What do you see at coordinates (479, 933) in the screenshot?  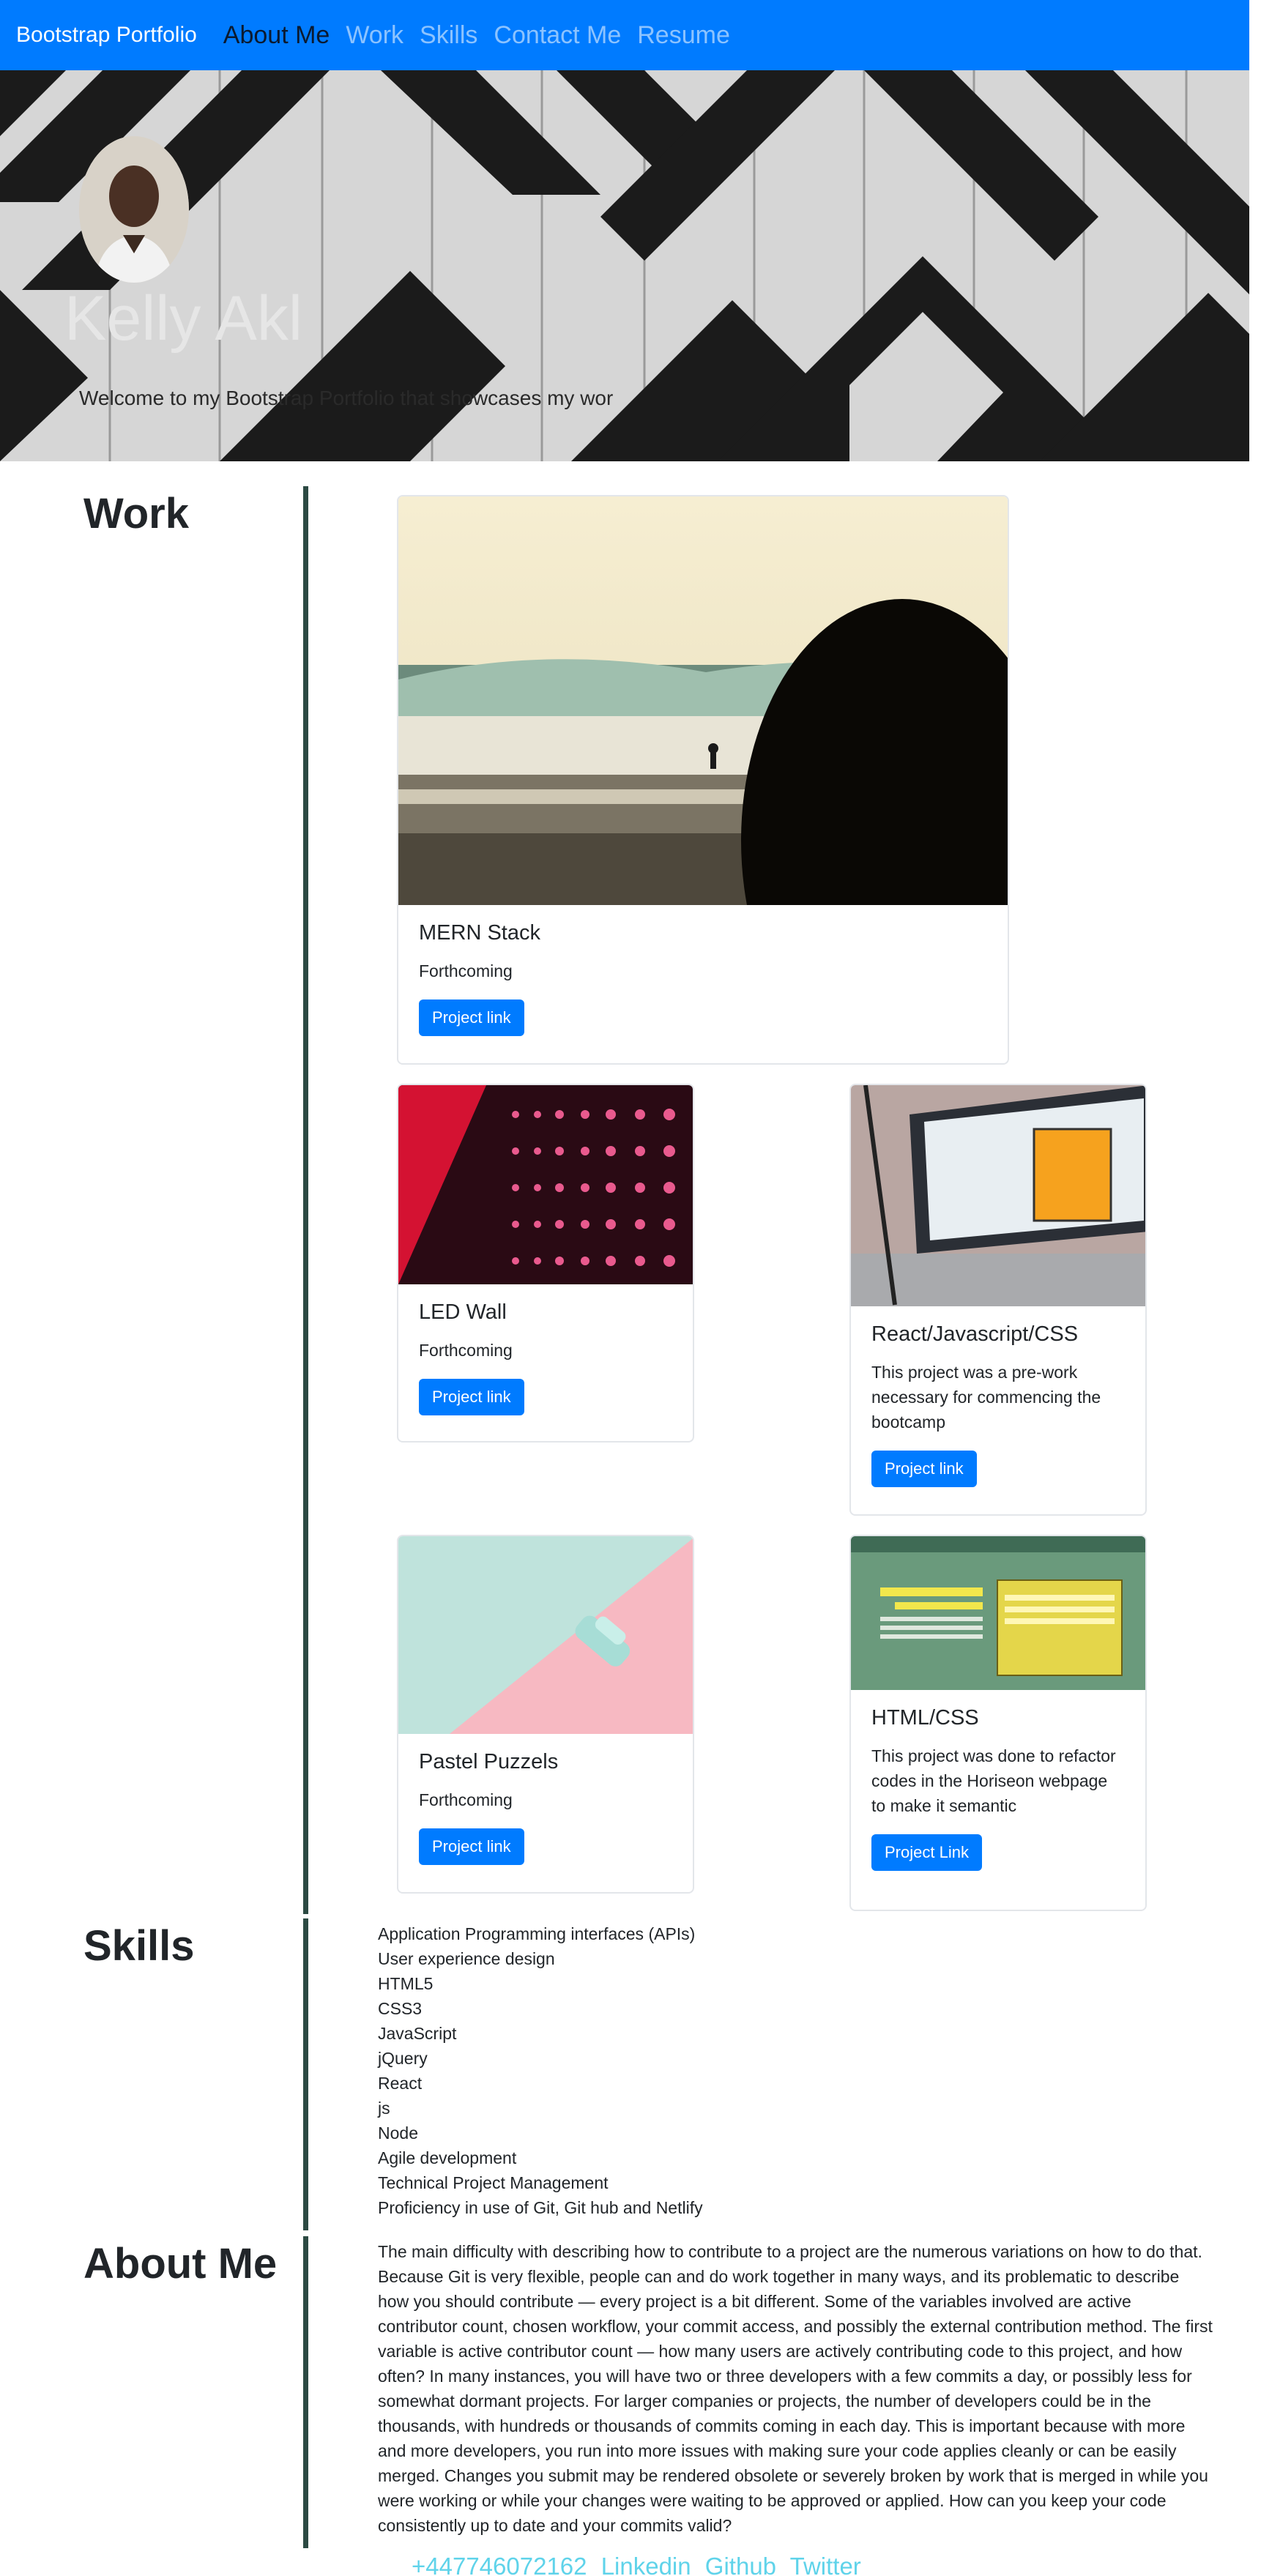 I see `card-title: MERN Stack` at bounding box center [479, 933].